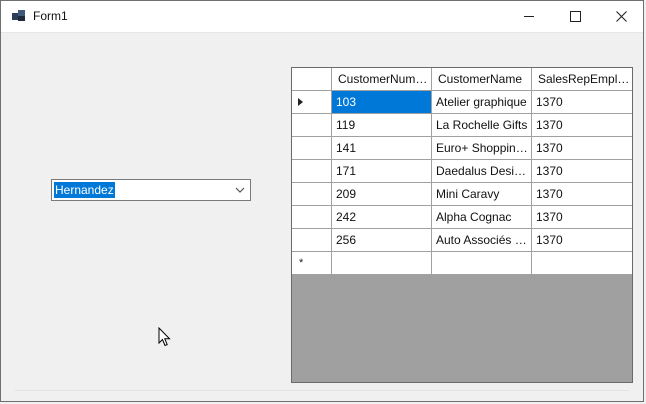 This screenshot has width=646, height=404. What do you see at coordinates (312, 263) in the screenshot?
I see `row-header-new: *` at bounding box center [312, 263].